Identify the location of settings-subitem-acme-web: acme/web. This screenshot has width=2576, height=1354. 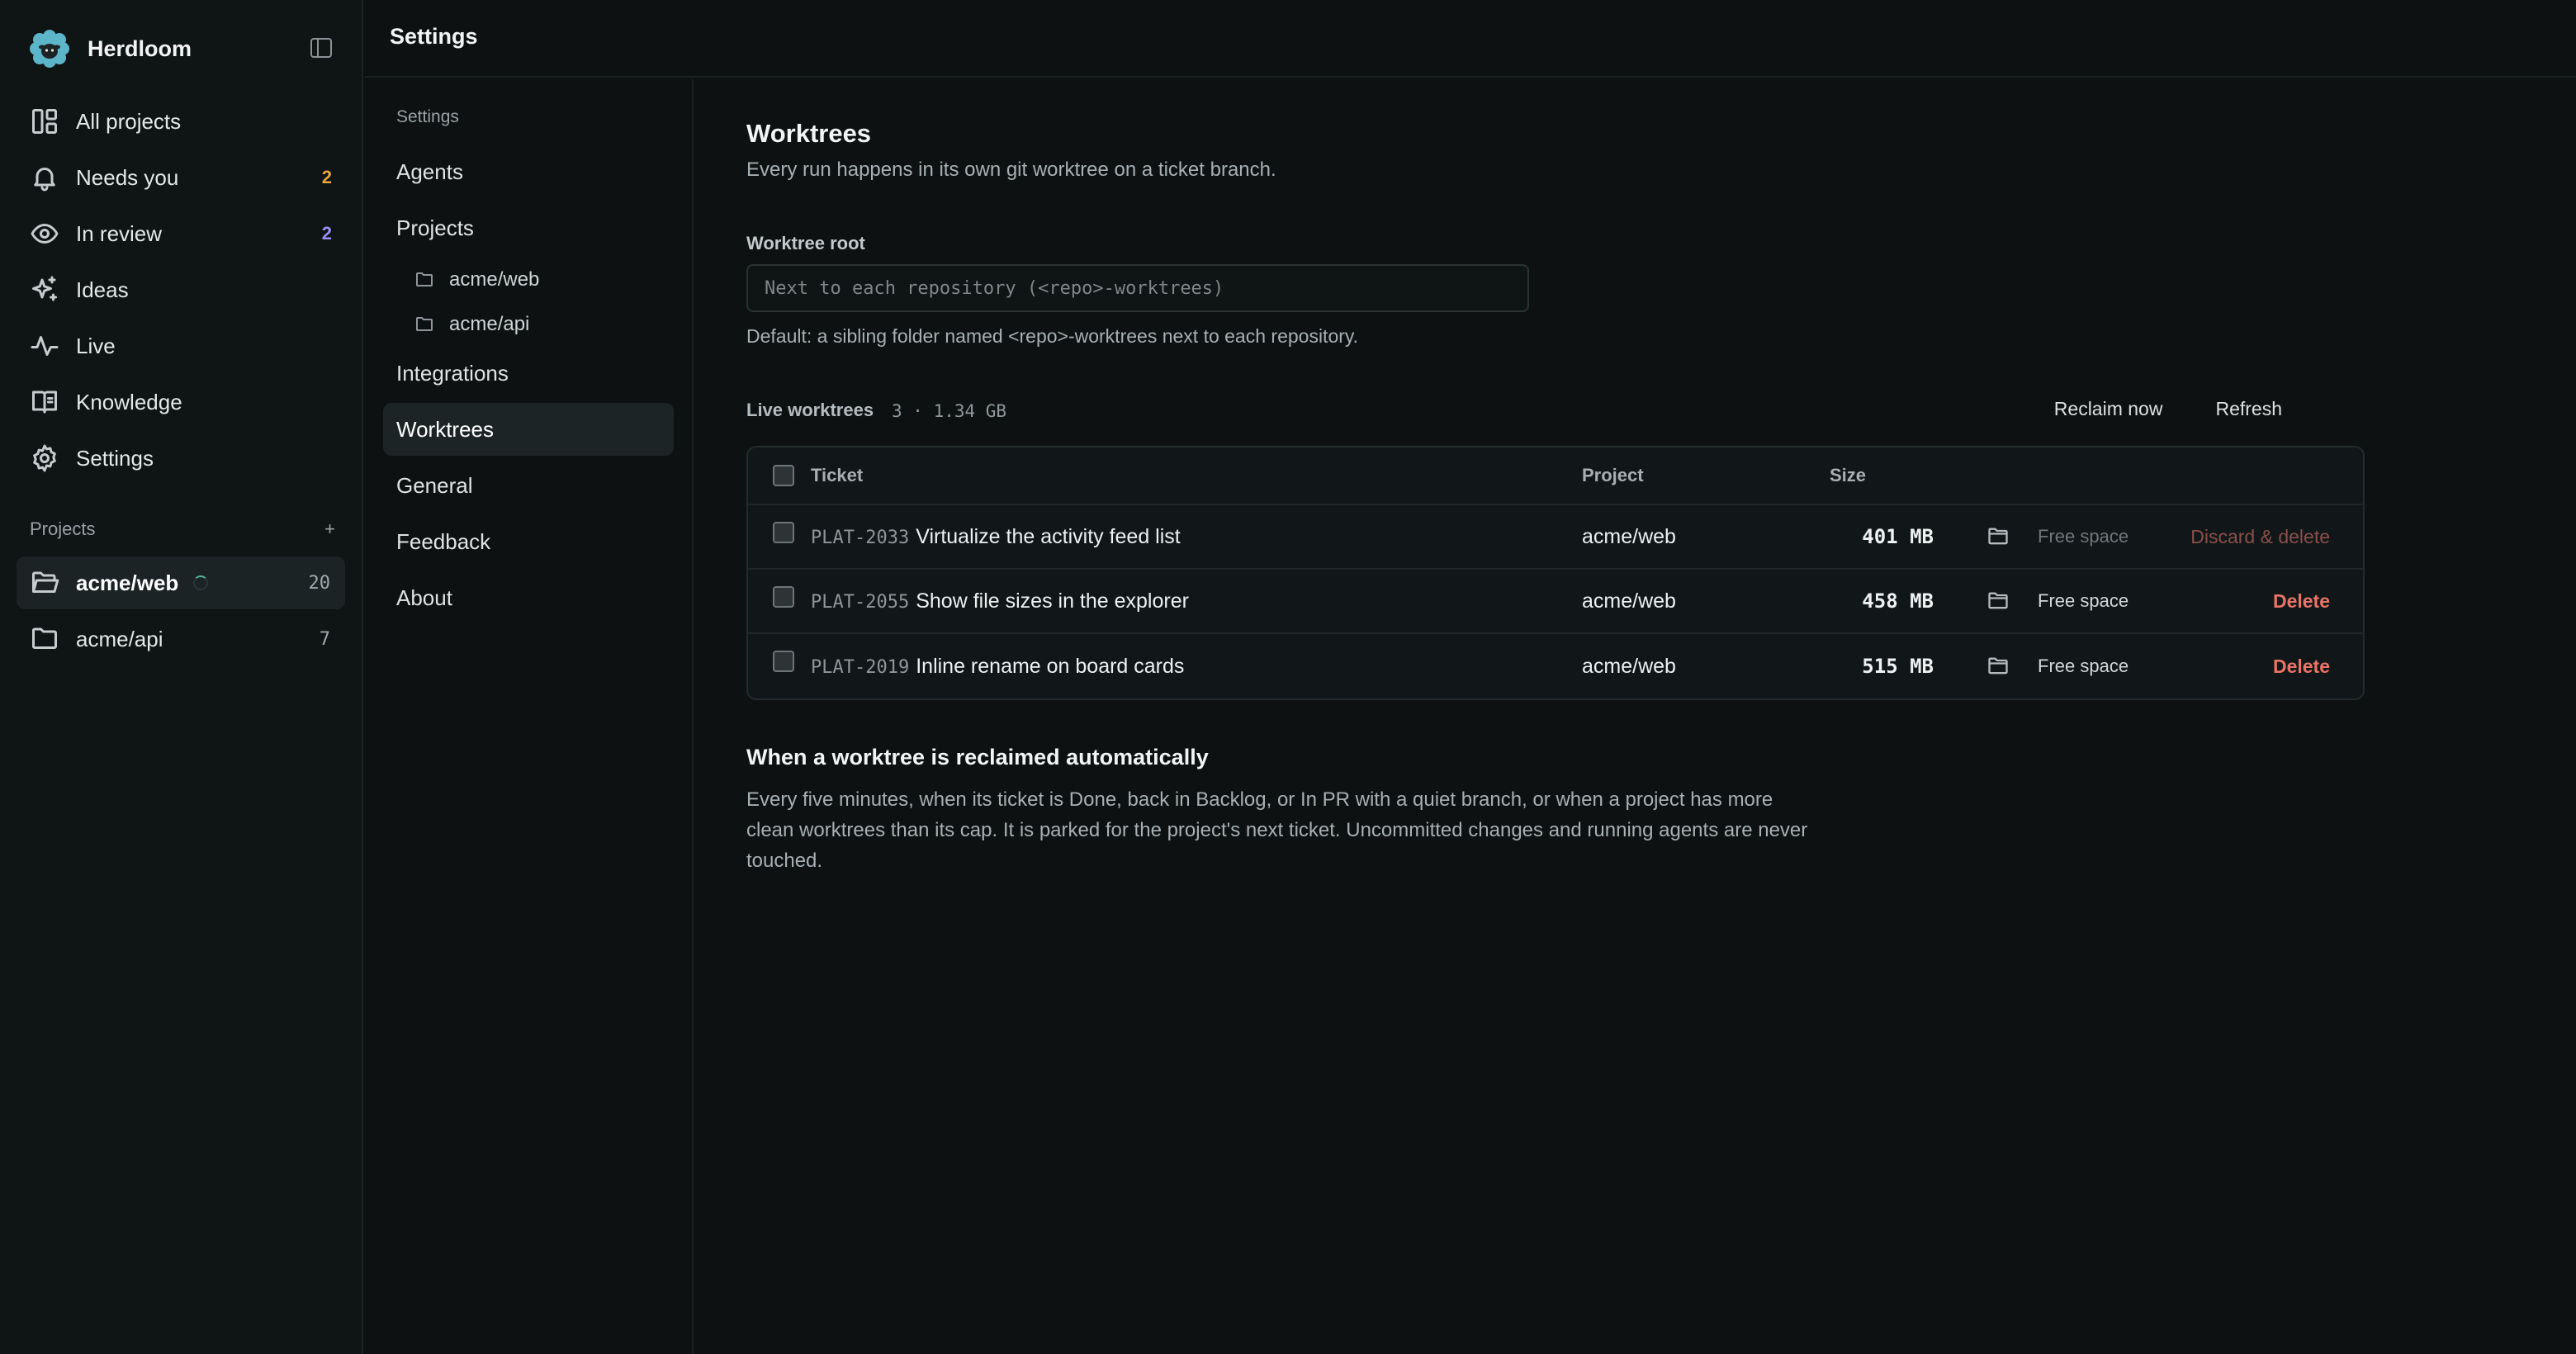
(528, 280).